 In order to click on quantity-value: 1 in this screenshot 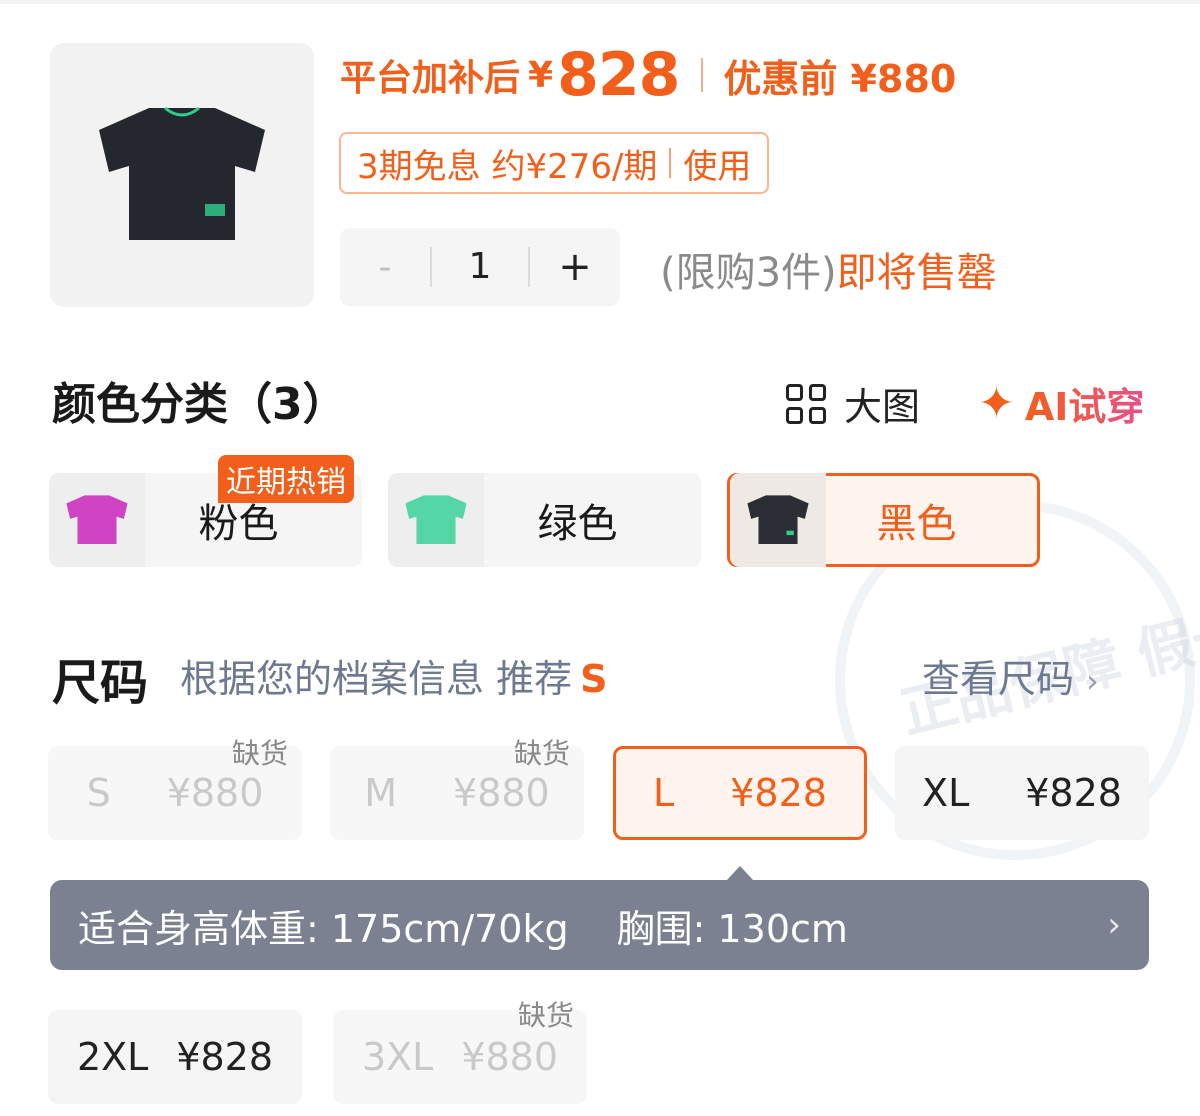, I will do `click(480, 267)`.